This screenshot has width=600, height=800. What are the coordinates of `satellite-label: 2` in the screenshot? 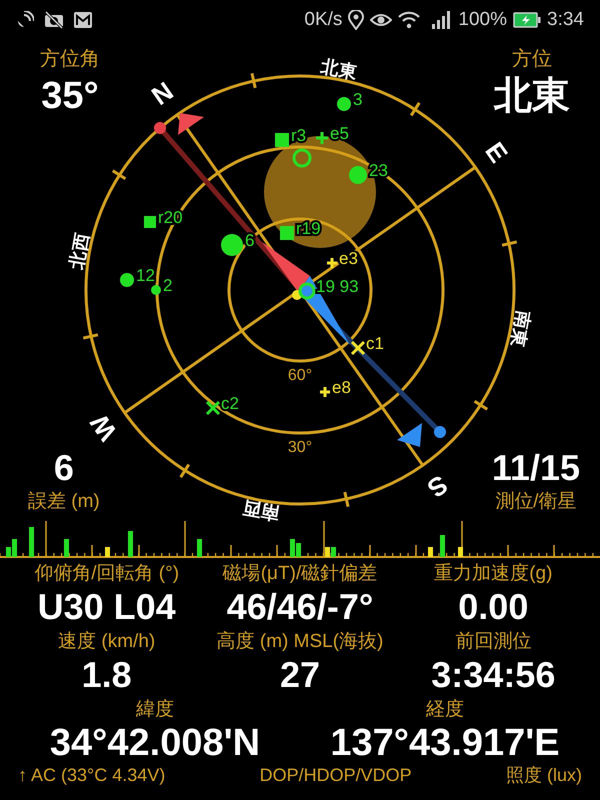 It's located at (167, 285).